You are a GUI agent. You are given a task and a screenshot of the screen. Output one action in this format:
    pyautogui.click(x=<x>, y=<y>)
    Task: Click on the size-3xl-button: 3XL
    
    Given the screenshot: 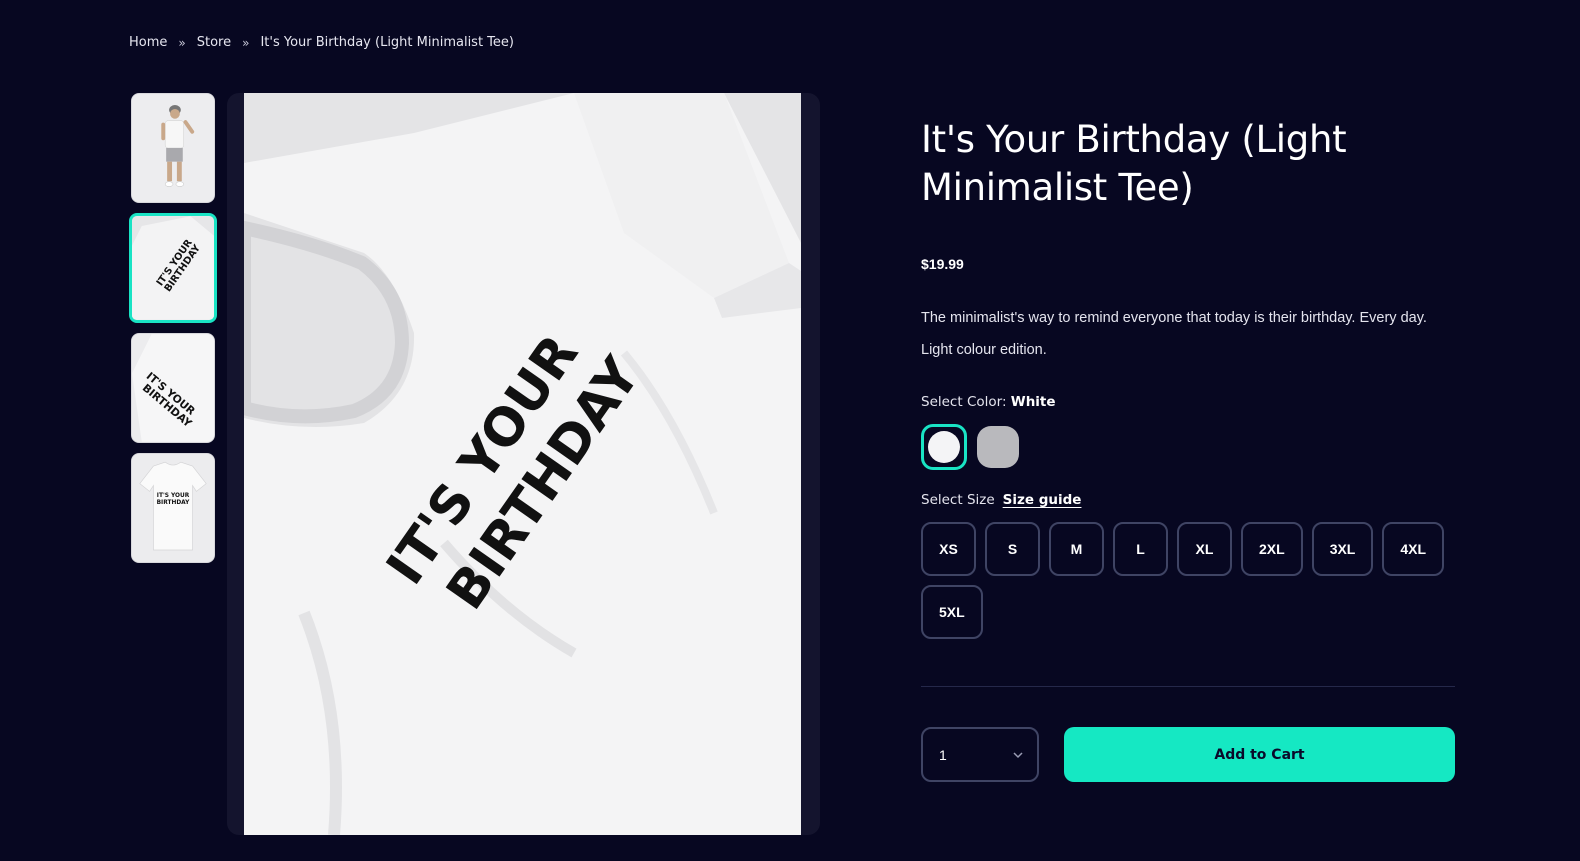 What is the action you would take?
    pyautogui.click(x=1342, y=549)
    